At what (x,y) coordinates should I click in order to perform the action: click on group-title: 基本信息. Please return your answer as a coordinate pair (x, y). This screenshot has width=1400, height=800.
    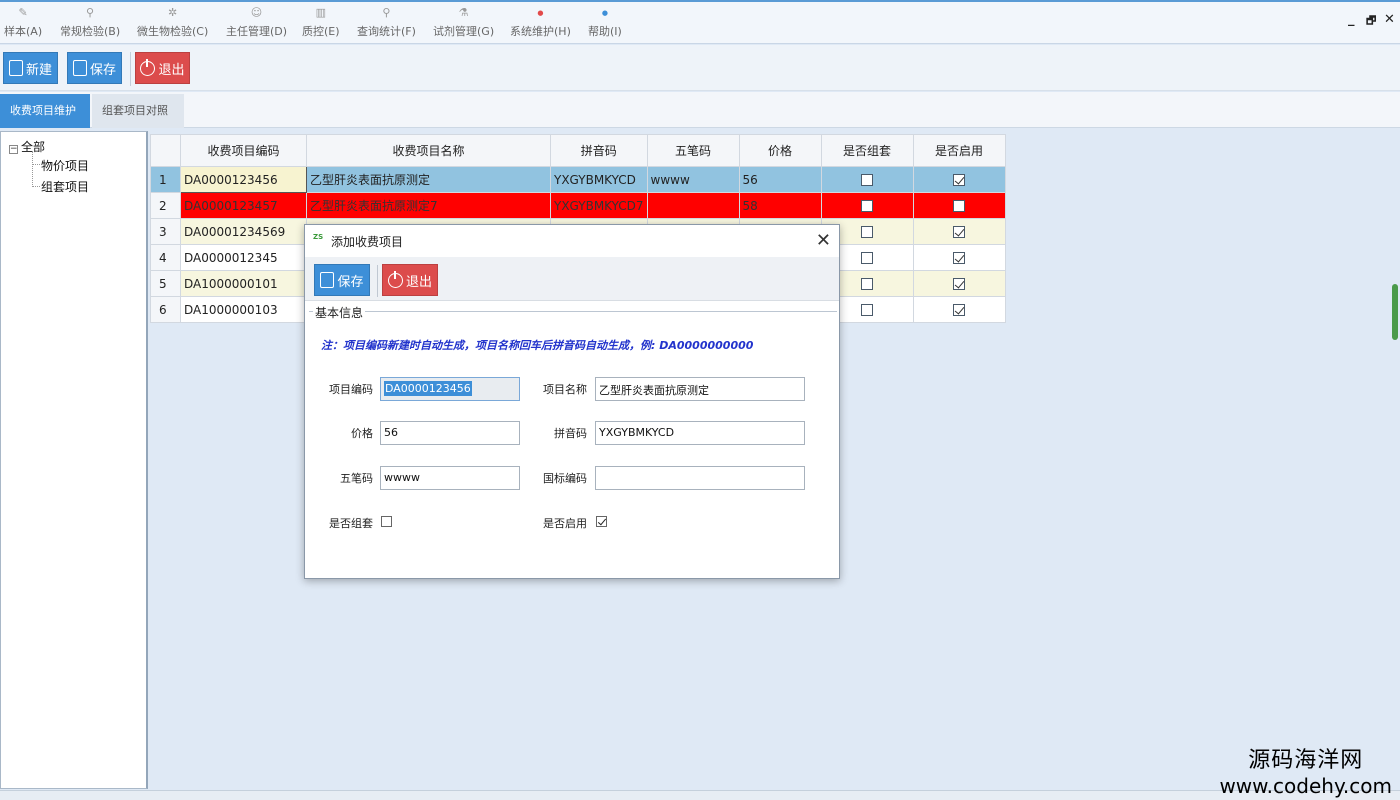
    Looking at the image, I should click on (339, 312).